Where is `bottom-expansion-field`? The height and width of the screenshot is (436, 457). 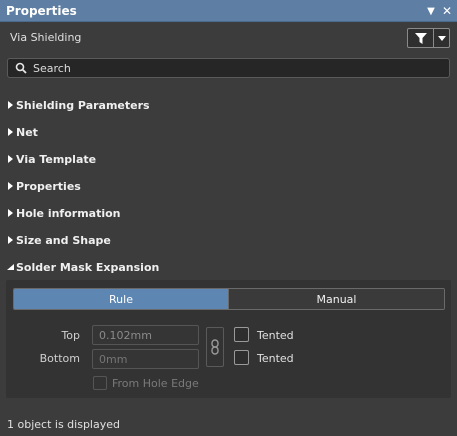
bottom-expansion-field is located at coordinates (145, 359).